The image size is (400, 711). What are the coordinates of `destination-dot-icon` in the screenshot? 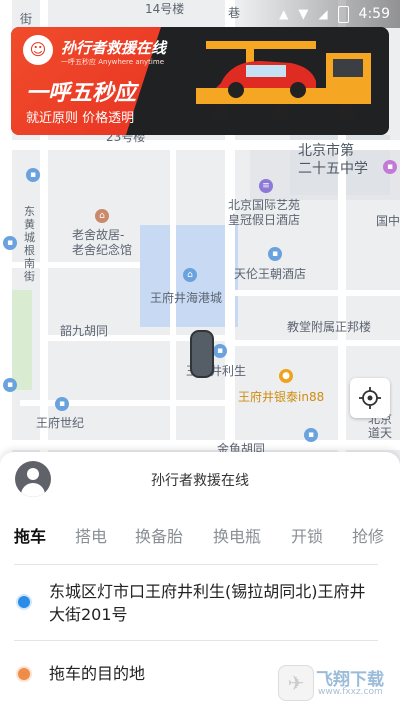 It's located at (24, 674).